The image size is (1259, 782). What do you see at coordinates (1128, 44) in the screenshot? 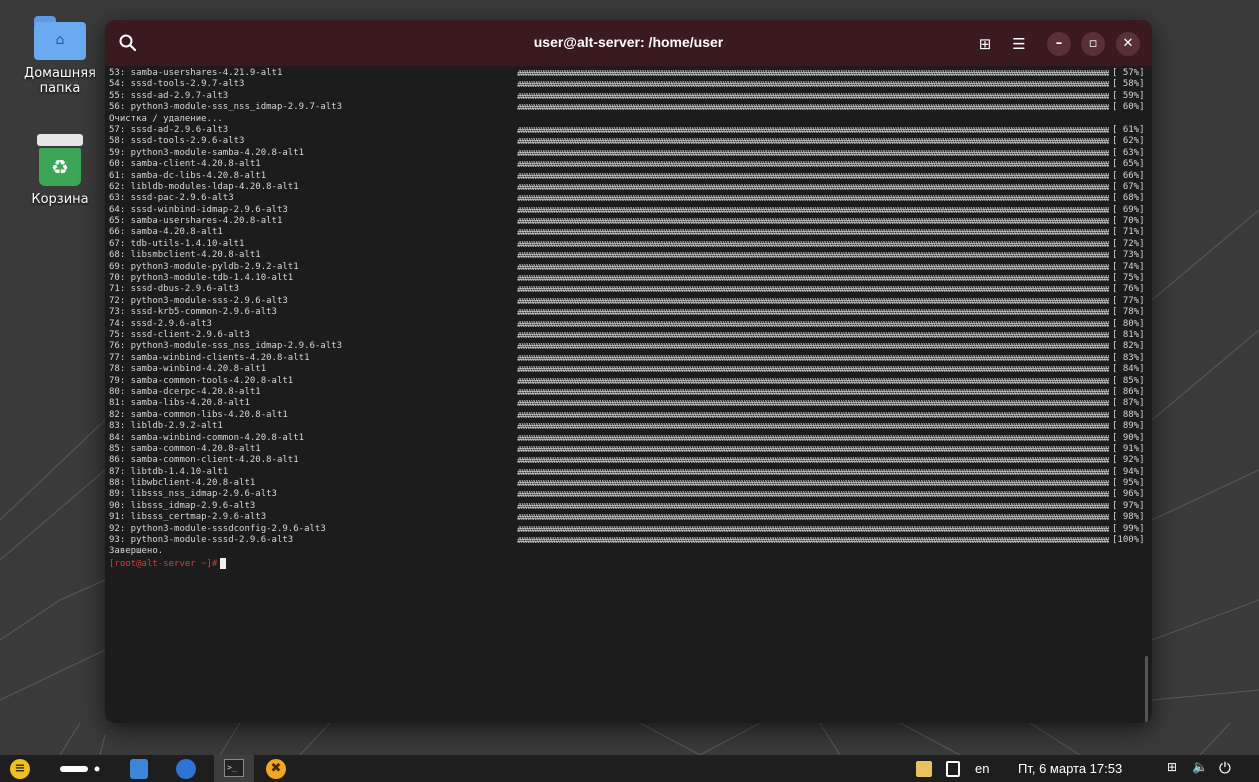
I see `close-button: ✕` at bounding box center [1128, 44].